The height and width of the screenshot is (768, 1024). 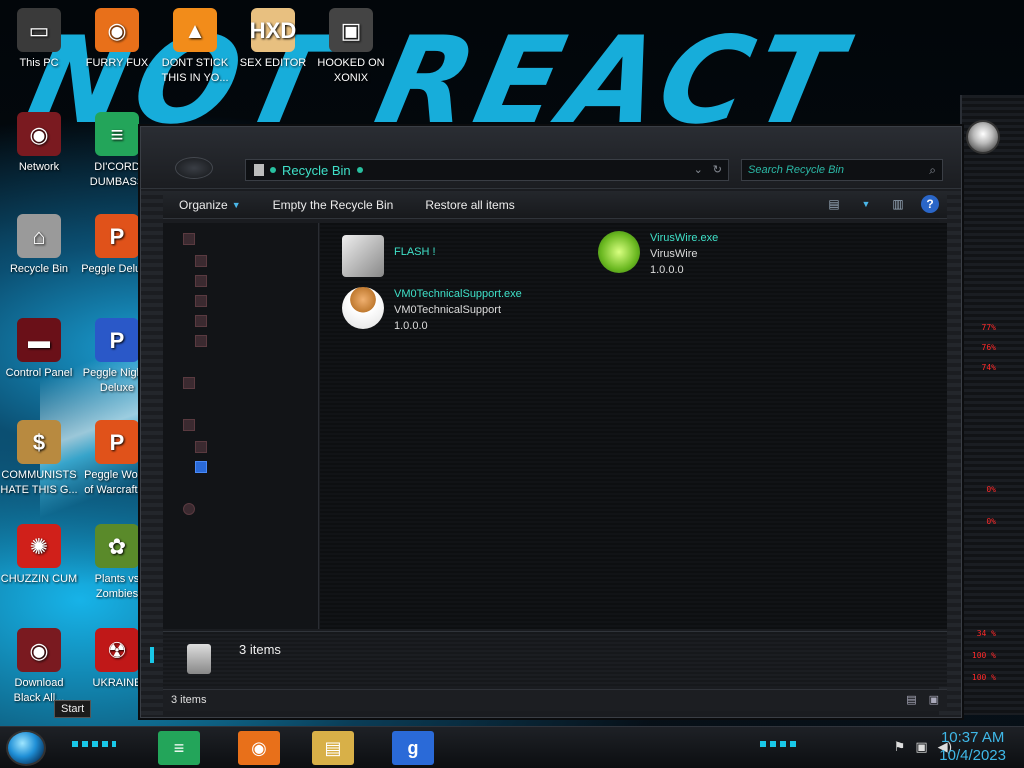 I want to click on desktop-icon: ✺ CHUZZIN CUM, so click(x=39, y=555).